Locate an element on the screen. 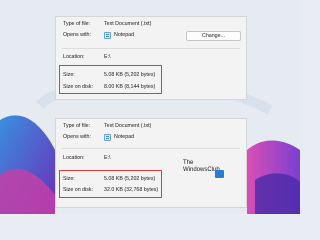  size-on-disk-value: 32.0 KB (32,768 bytes) is located at coordinates (131, 190).